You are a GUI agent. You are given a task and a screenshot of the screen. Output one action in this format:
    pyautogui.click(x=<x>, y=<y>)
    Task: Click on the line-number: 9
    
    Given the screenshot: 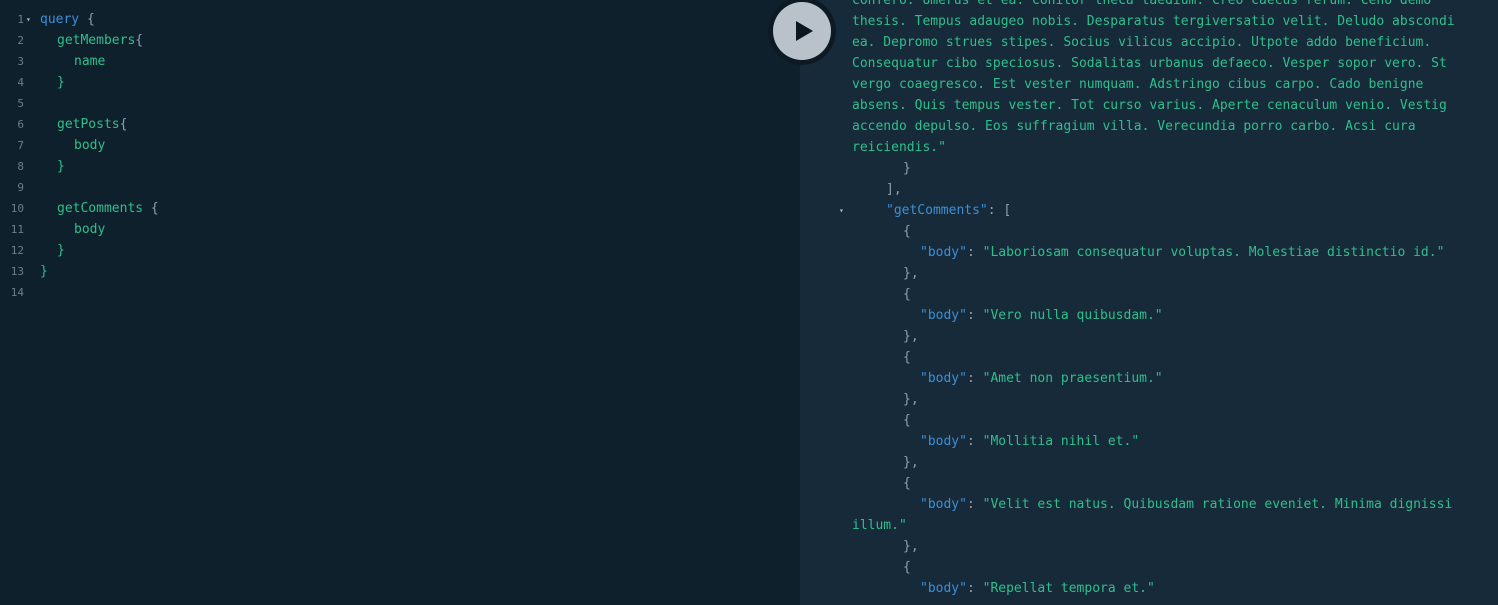 What is the action you would take?
    pyautogui.click(x=20, y=187)
    